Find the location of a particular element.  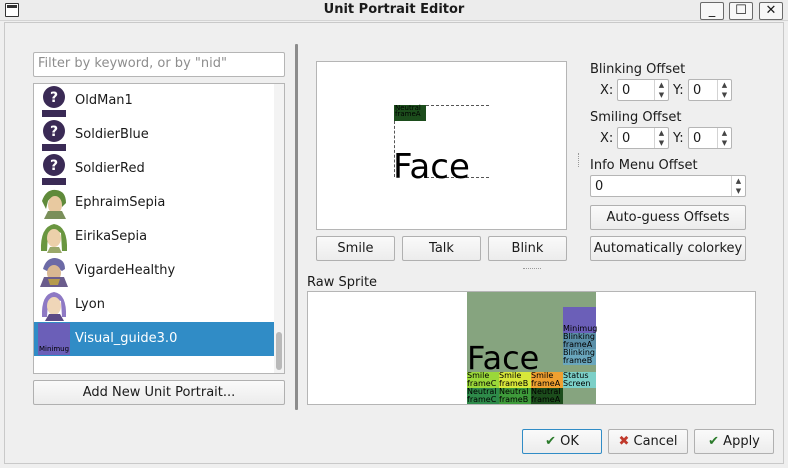

sprite-blink-b-region: Blinking frameB is located at coordinates (579, 357).